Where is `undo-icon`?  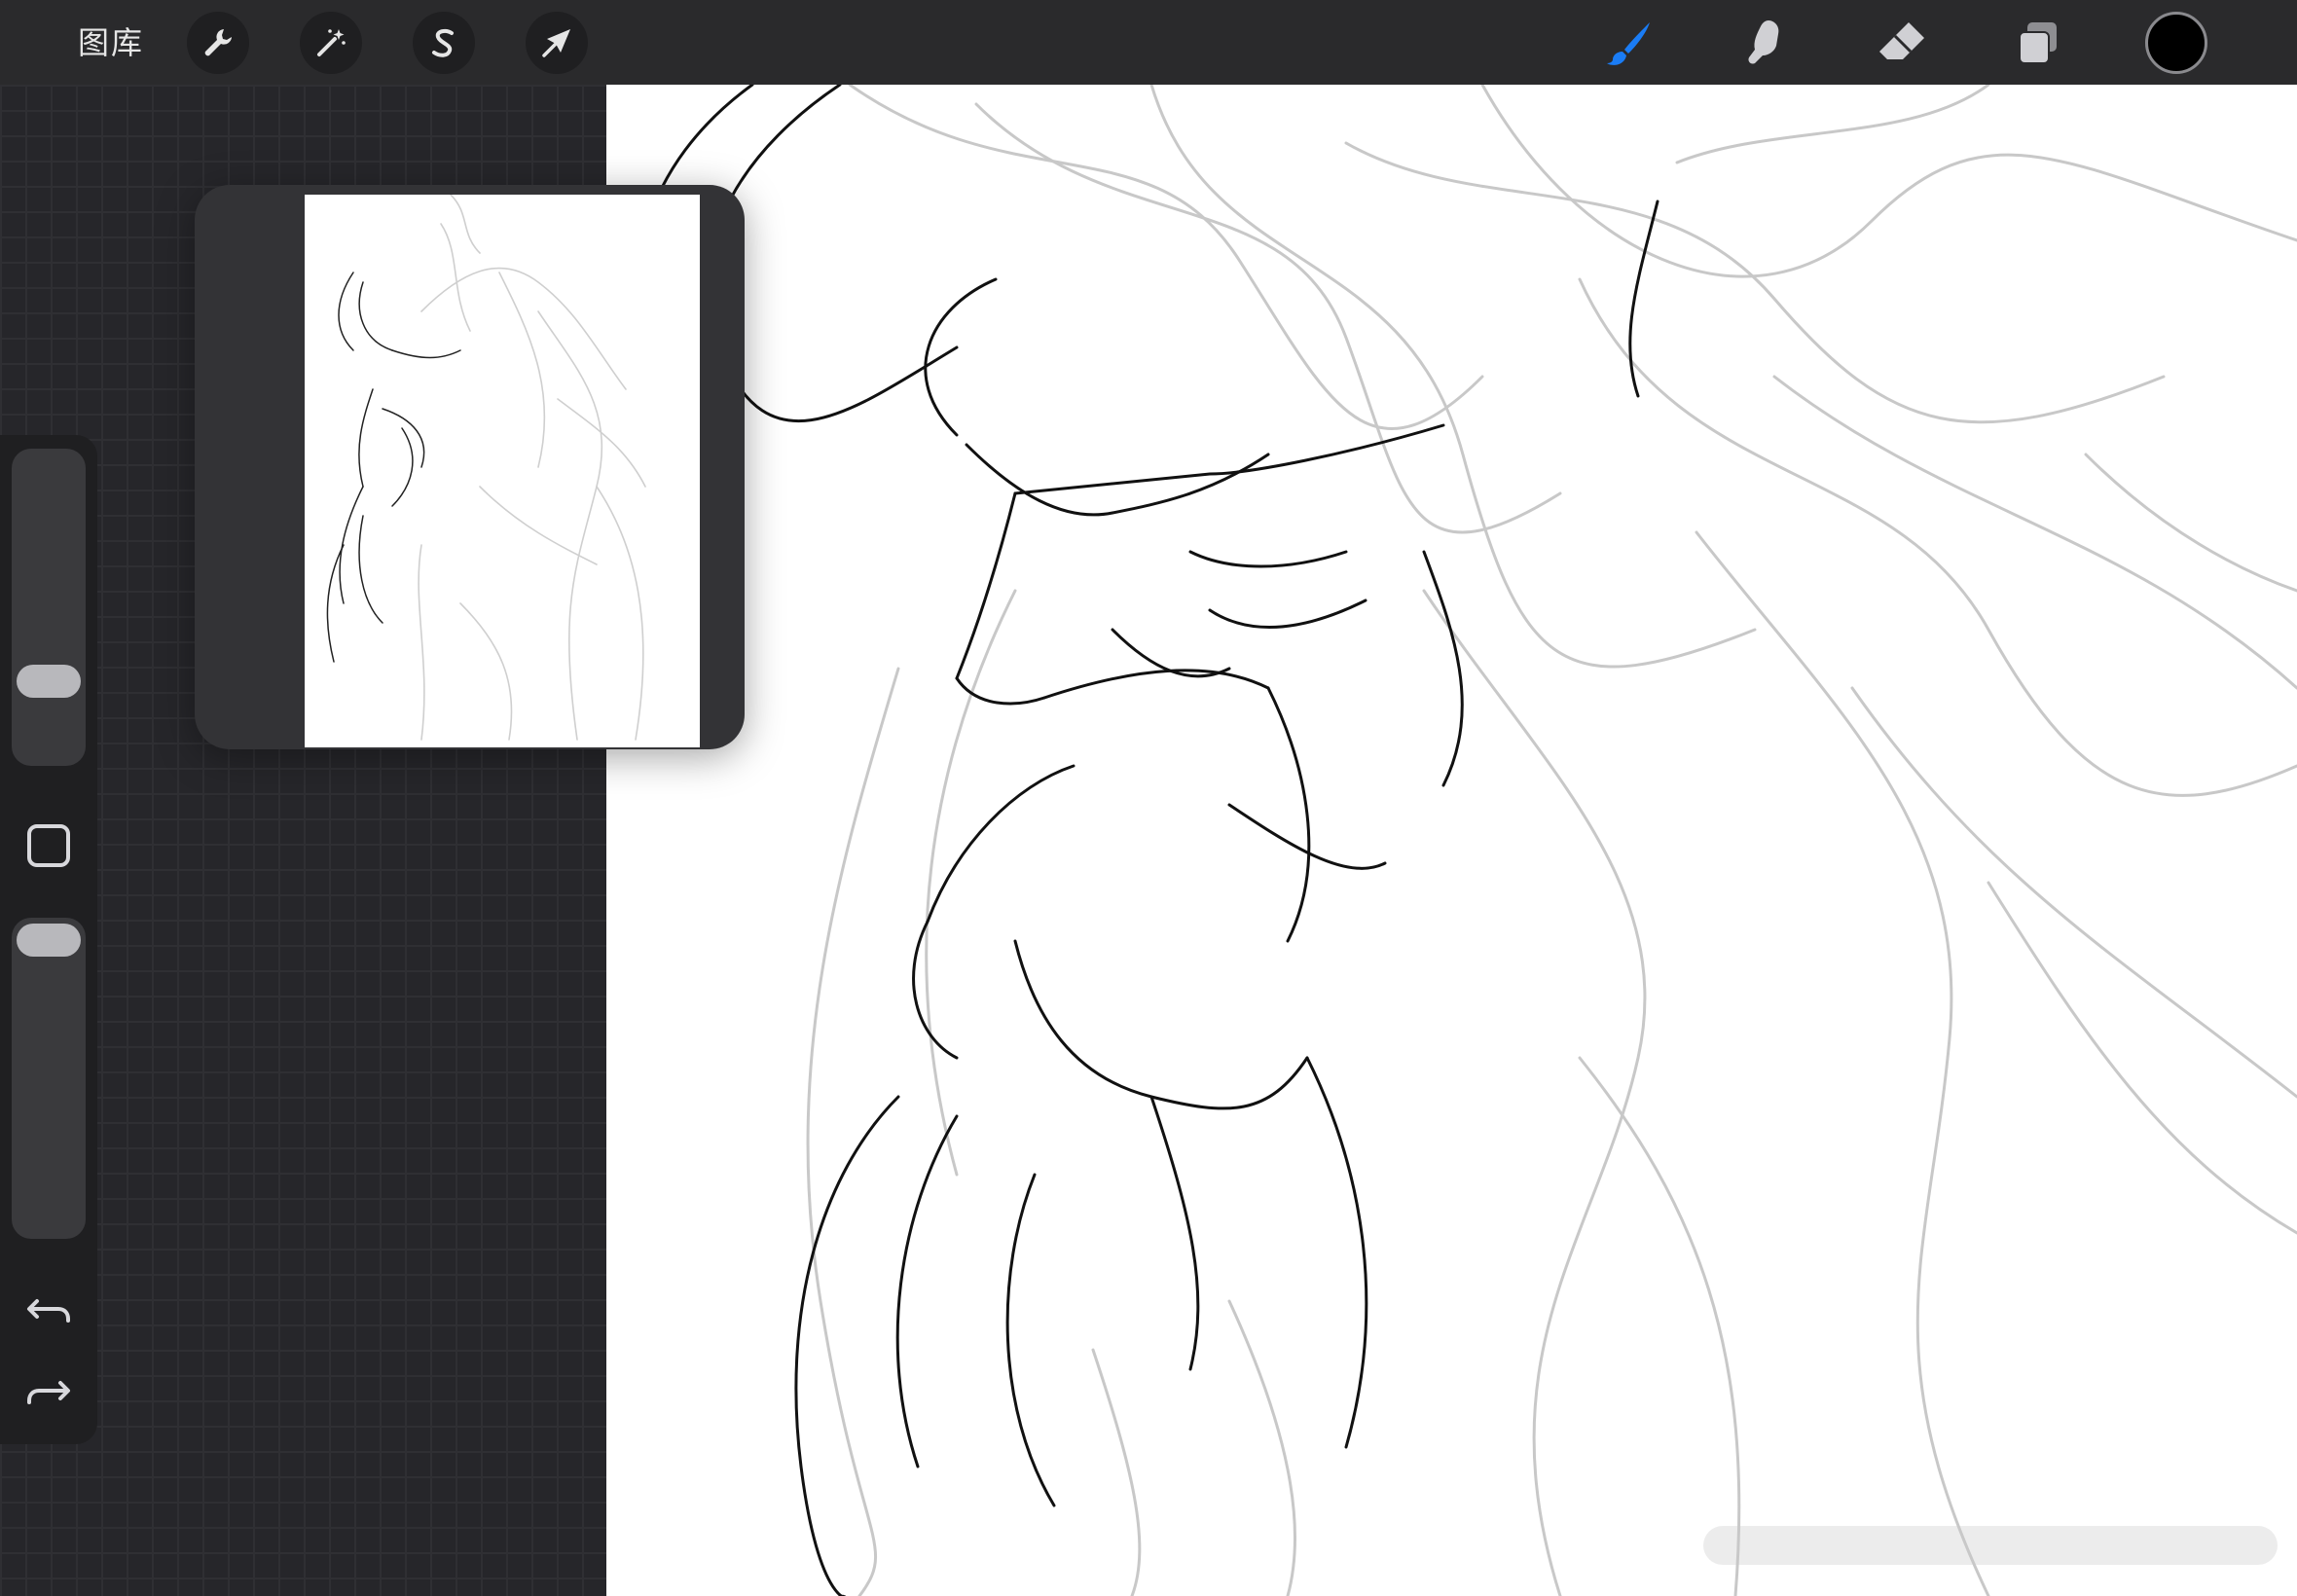 undo-icon is located at coordinates (48, 1311).